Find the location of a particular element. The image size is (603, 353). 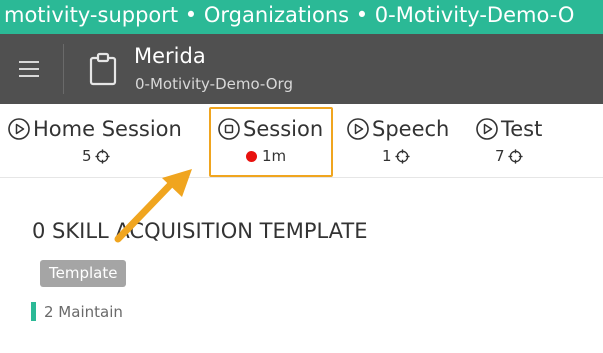

clipboard-icon is located at coordinates (103, 69).